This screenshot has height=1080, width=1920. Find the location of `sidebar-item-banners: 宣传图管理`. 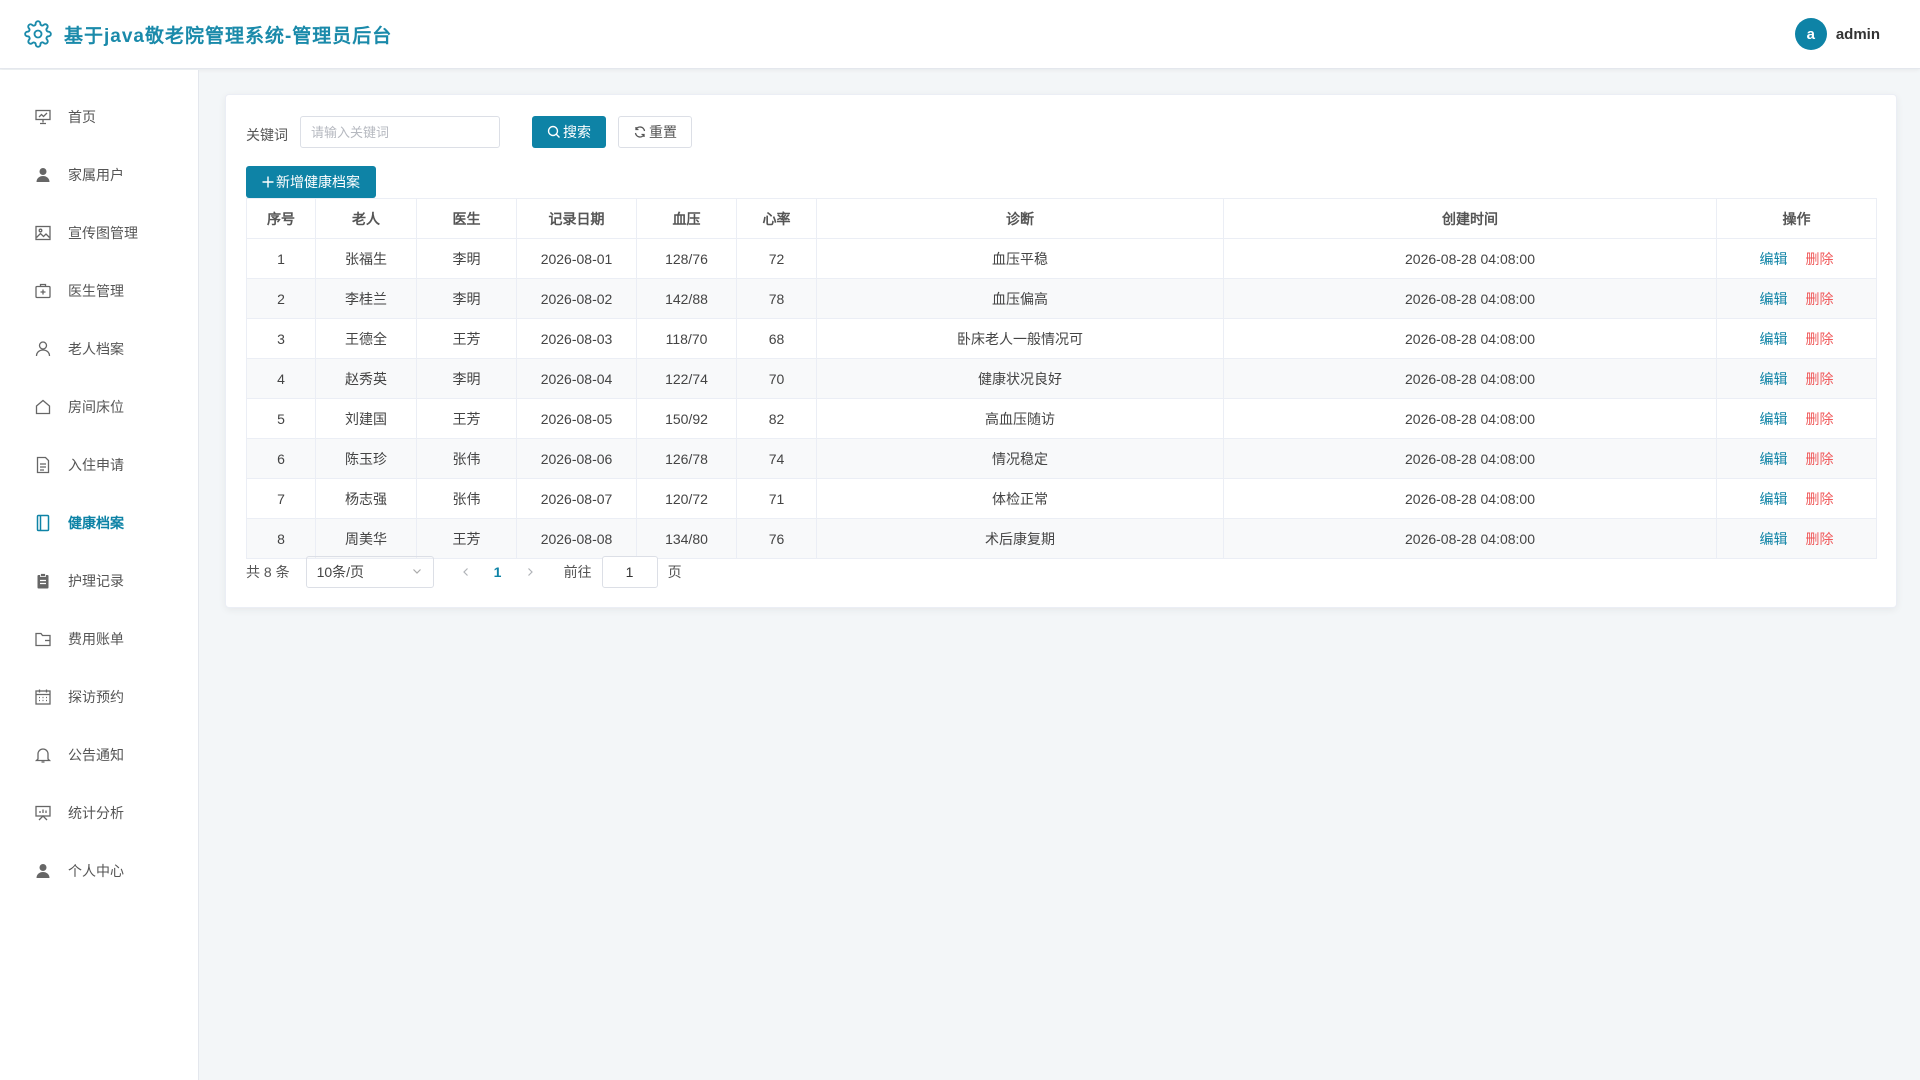

sidebar-item-banners: 宣传图管理 is located at coordinates (99, 233).